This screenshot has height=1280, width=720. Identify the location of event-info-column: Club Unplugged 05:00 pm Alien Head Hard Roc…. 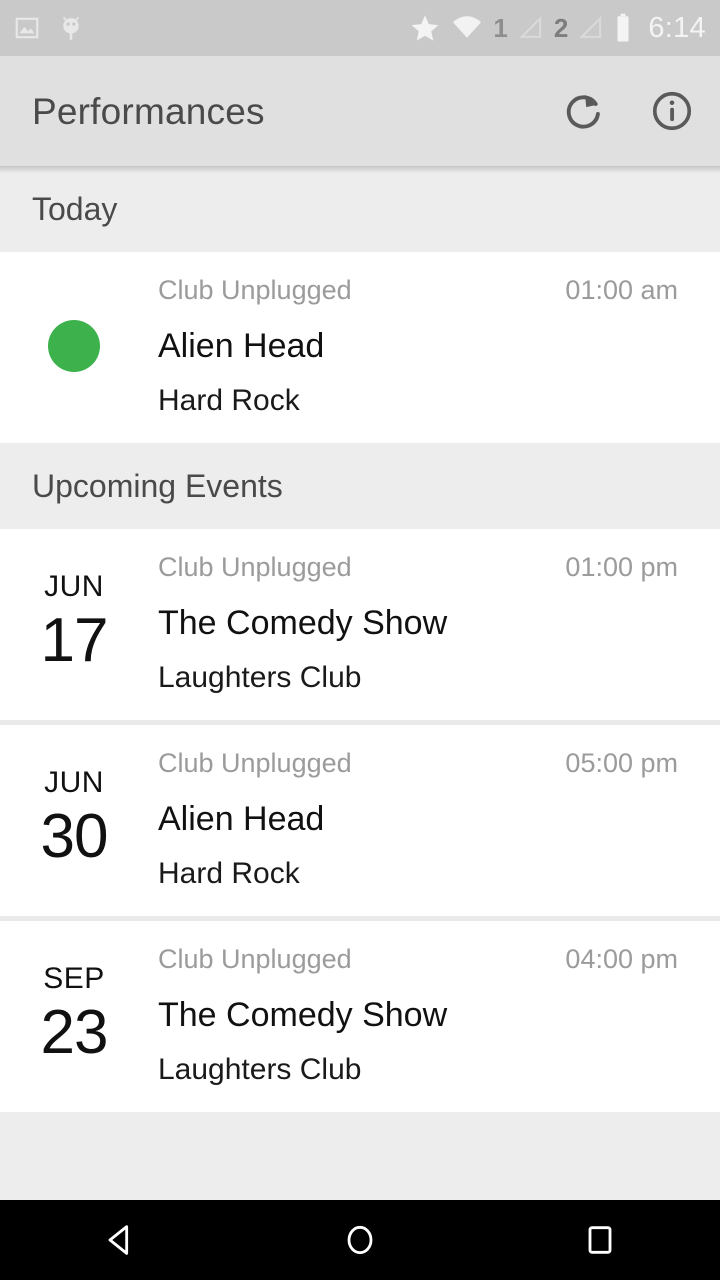
(418, 818).